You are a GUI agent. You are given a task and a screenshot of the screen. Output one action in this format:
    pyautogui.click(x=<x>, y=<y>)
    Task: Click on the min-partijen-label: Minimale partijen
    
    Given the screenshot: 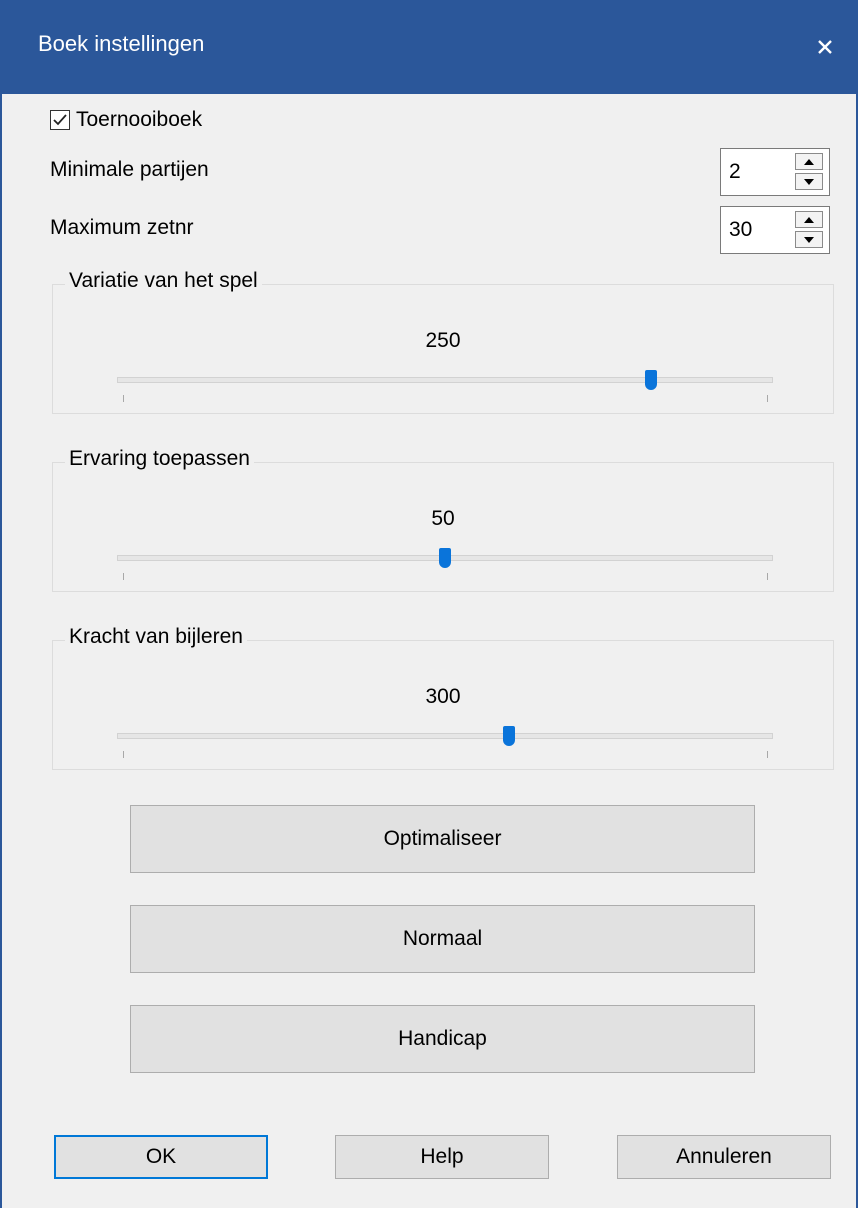 What is the action you would take?
    pyautogui.click(x=129, y=169)
    